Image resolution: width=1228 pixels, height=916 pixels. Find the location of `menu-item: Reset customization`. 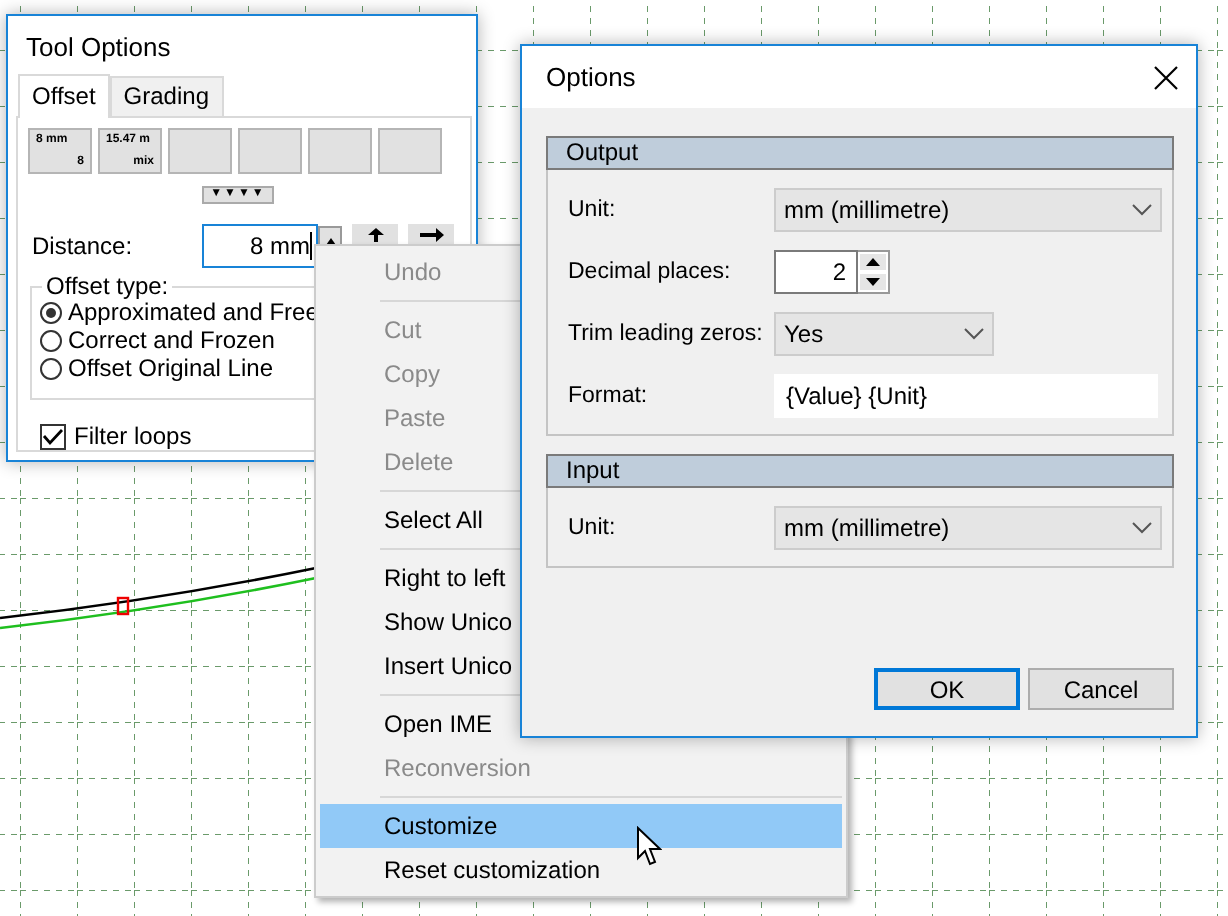

menu-item: Reset customization is located at coordinates (581, 870).